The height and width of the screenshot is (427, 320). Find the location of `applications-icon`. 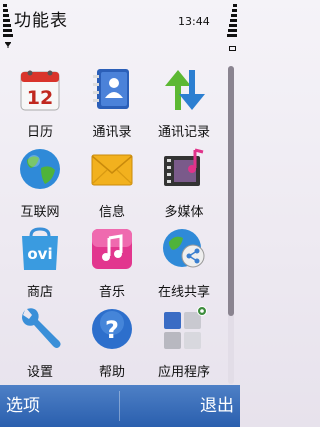

applications-icon is located at coordinates (185, 327).